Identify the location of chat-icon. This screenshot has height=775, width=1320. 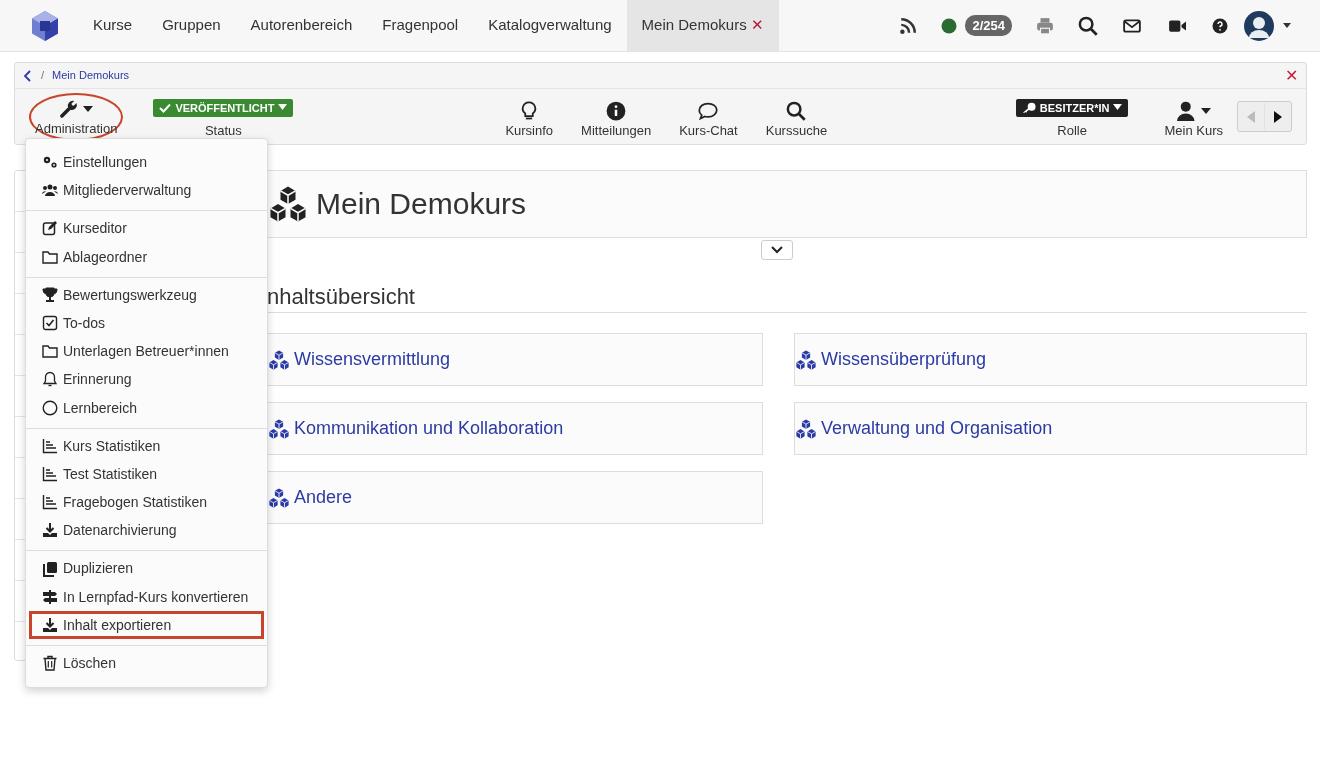
(708, 111).